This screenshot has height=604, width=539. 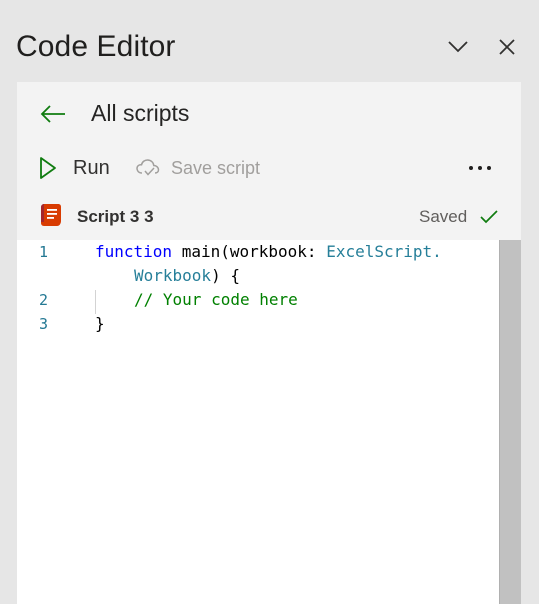 I want to click on more-options-button, so click(x=480, y=168).